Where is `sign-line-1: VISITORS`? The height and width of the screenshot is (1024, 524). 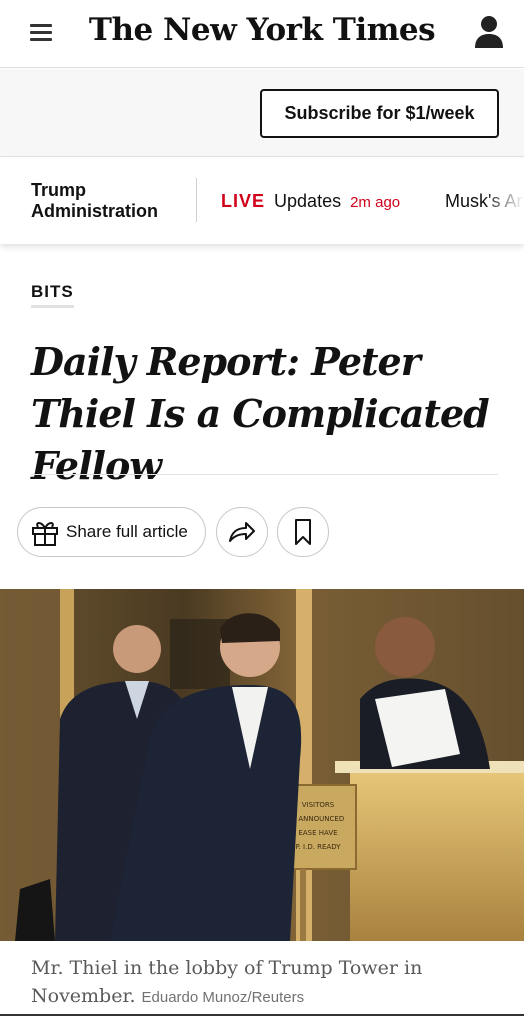
sign-line-1: VISITORS is located at coordinates (318, 805).